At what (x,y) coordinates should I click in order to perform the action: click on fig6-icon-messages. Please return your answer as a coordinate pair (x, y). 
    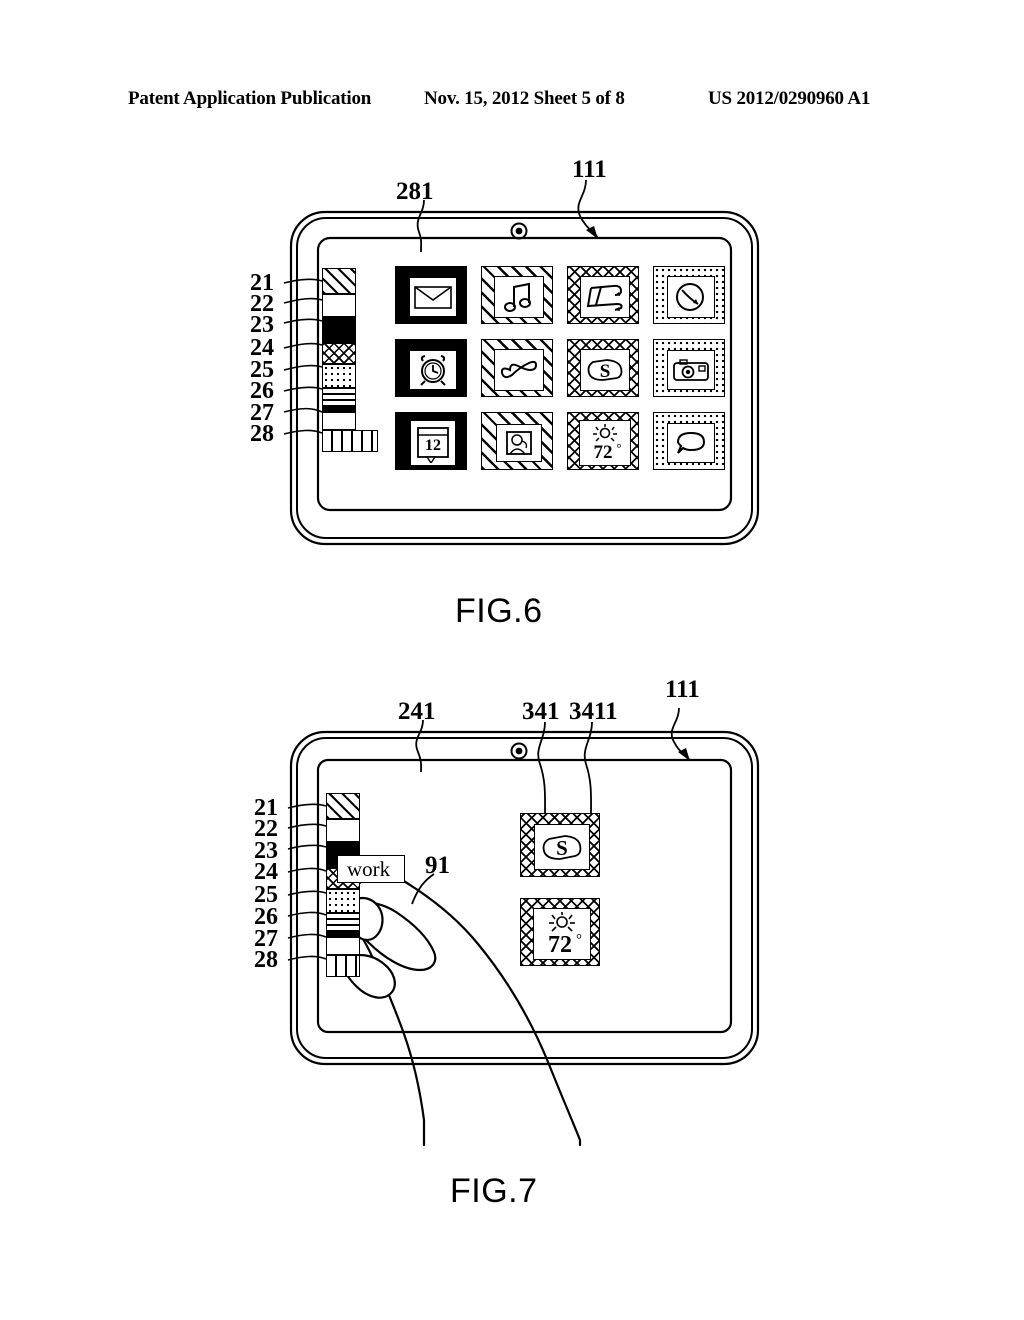
    Looking at the image, I should click on (689, 441).